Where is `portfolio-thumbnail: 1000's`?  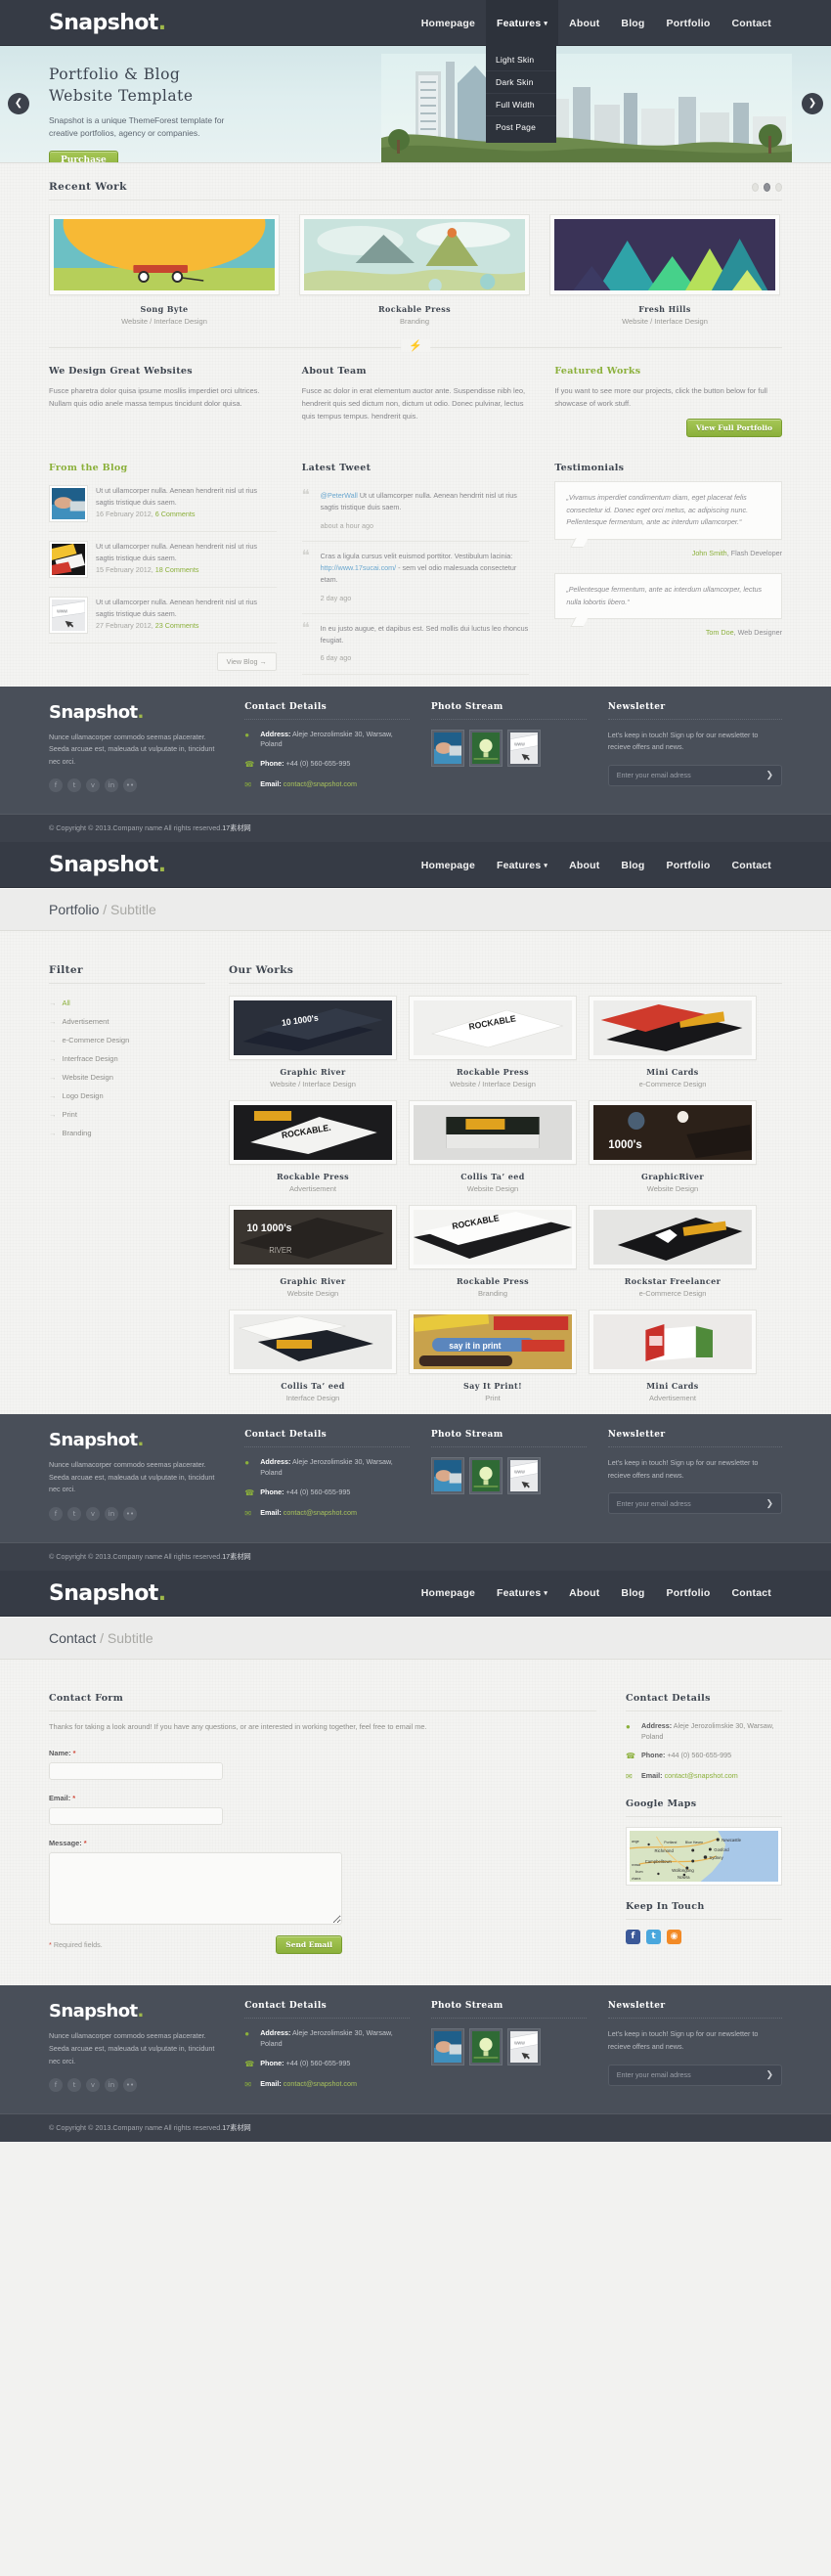
portfolio-thumbnail: 1000's is located at coordinates (673, 1133).